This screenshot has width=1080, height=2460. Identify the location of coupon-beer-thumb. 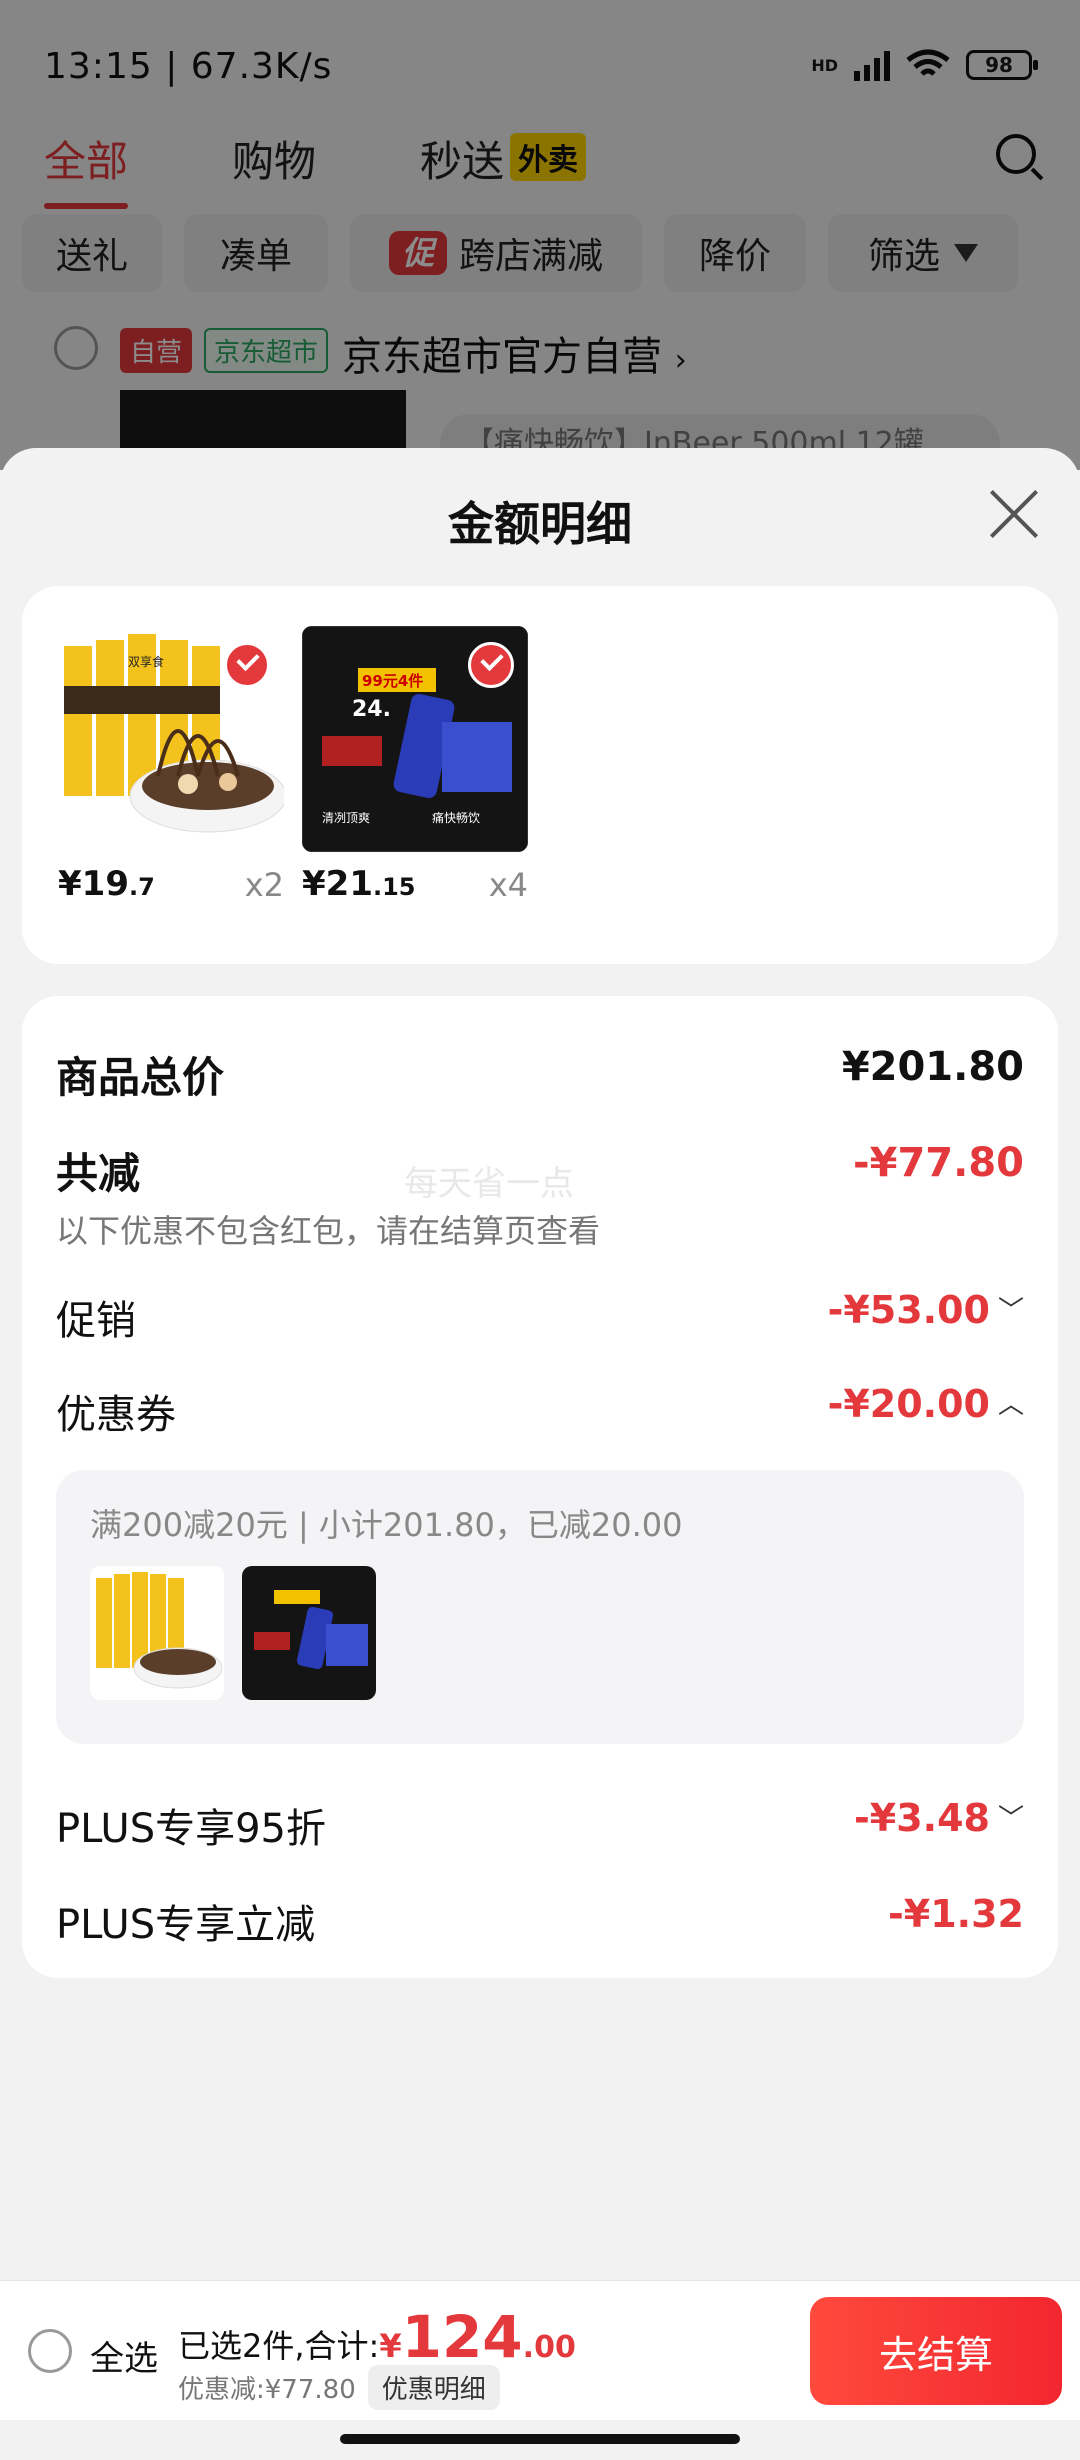
(309, 1633).